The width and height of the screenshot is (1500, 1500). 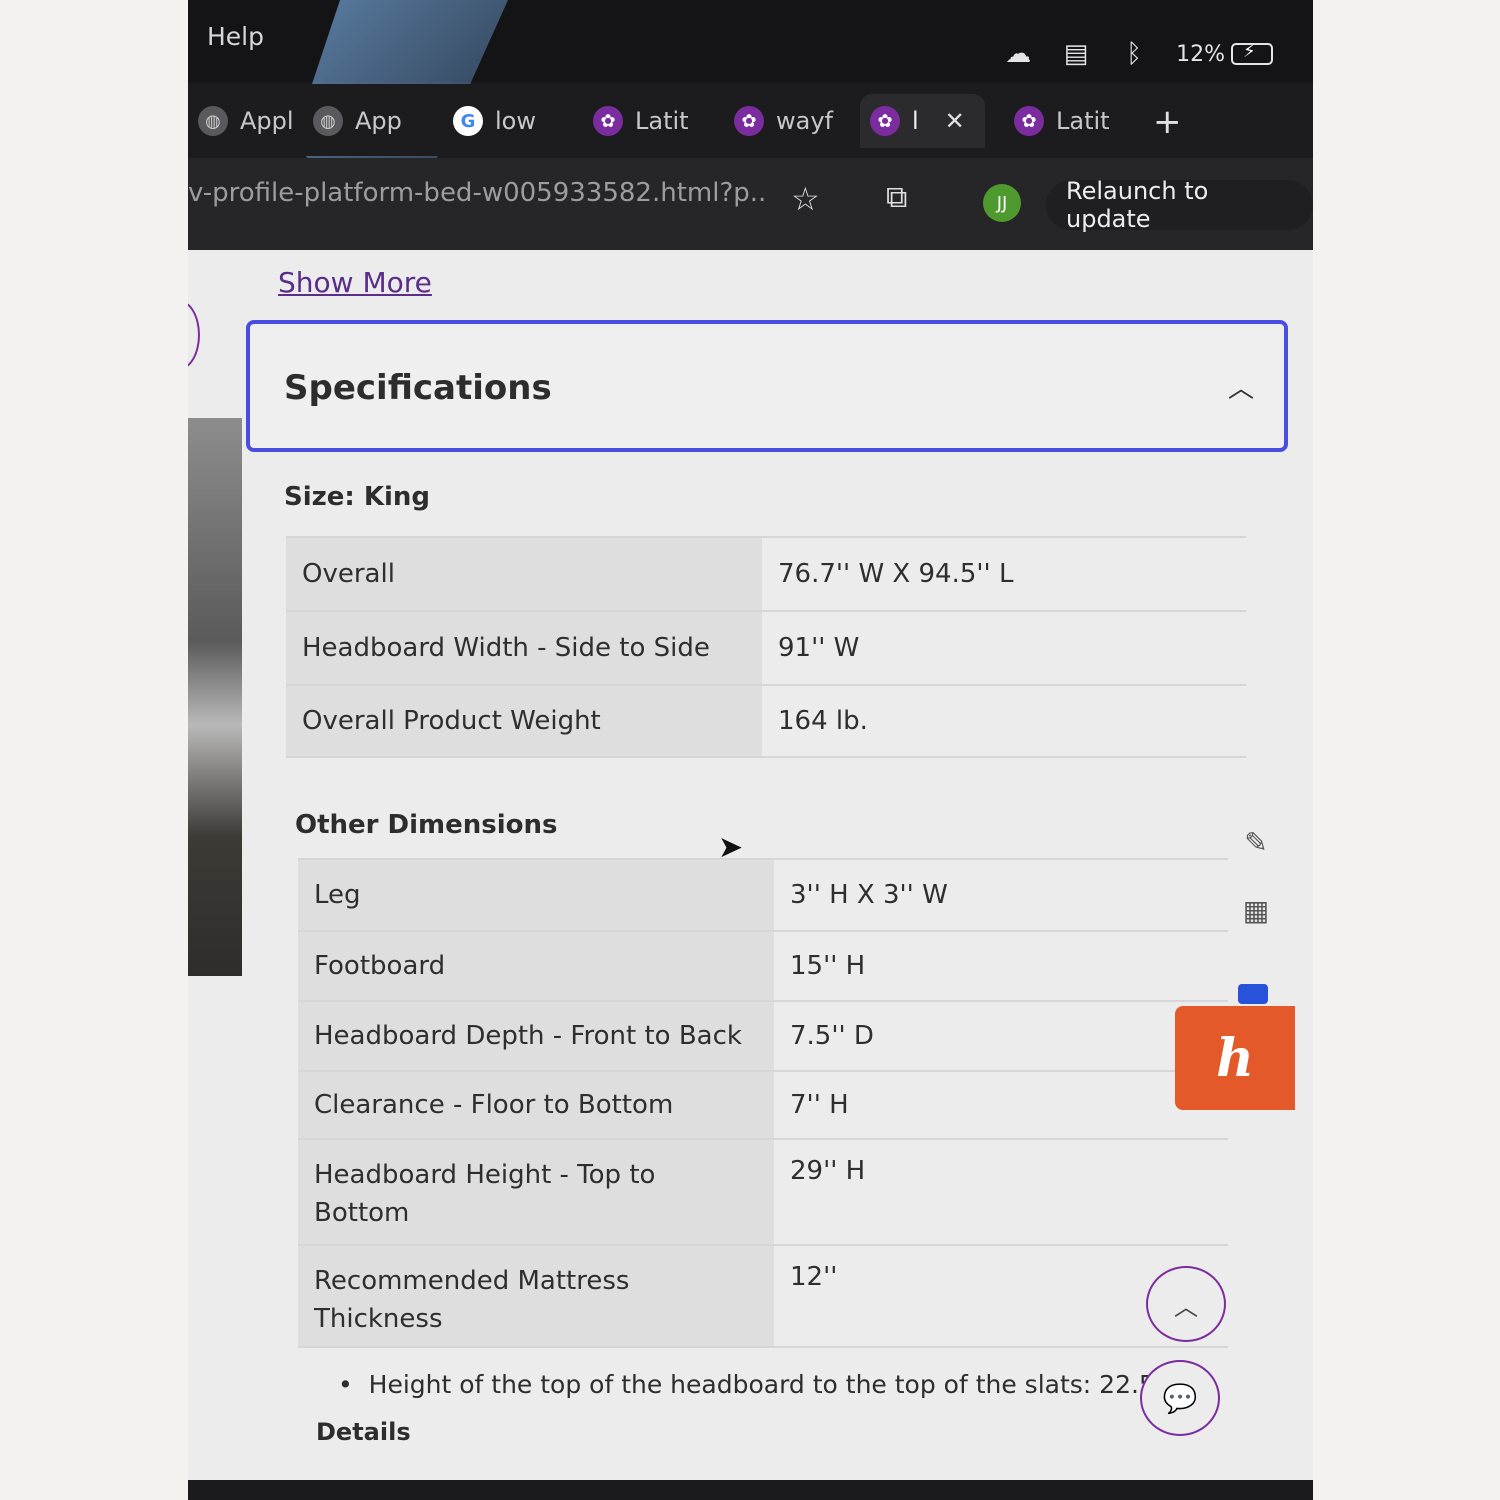 What do you see at coordinates (494, 121) in the screenshot?
I see `tab-3: G low` at bounding box center [494, 121].